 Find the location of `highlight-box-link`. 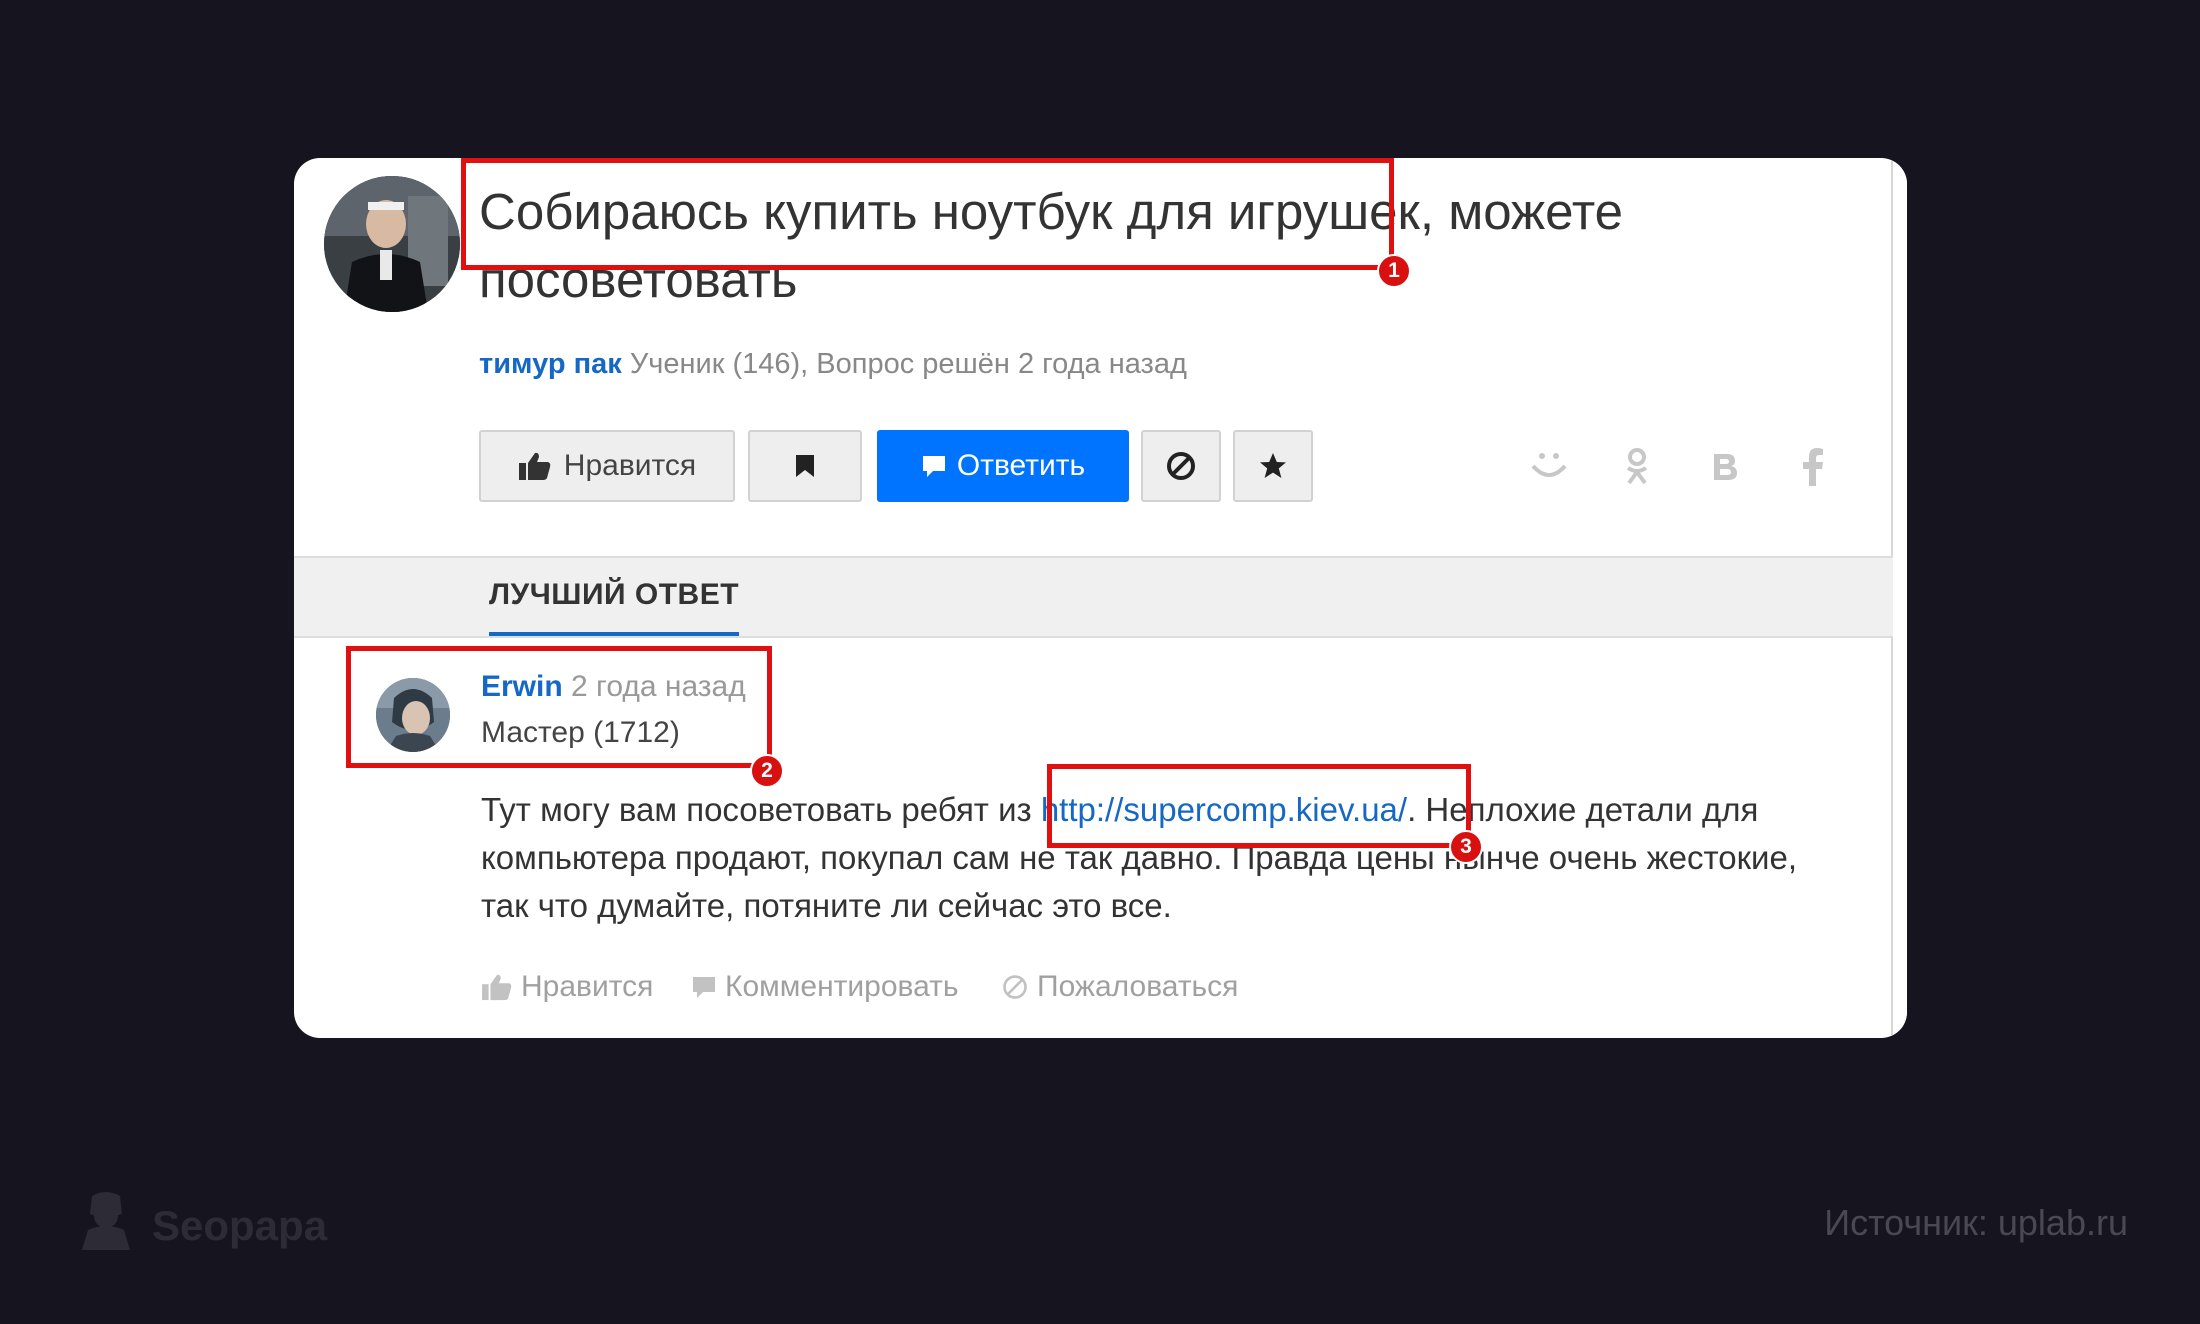

highlight-box-link is located at coordinates (1259, 806).